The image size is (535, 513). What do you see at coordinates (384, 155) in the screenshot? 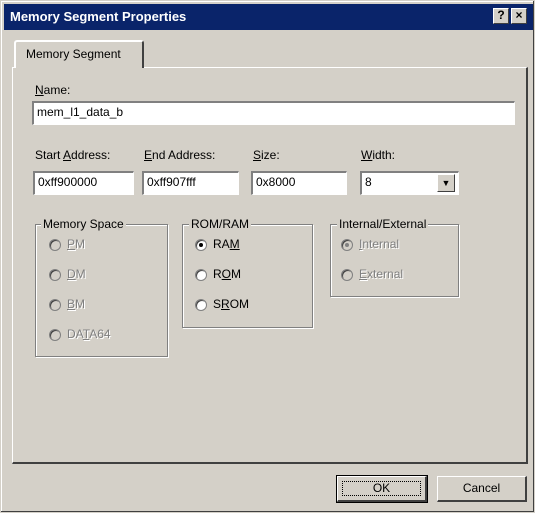
I see `width-label-rest: idth:` at bounding box center [384, 155].